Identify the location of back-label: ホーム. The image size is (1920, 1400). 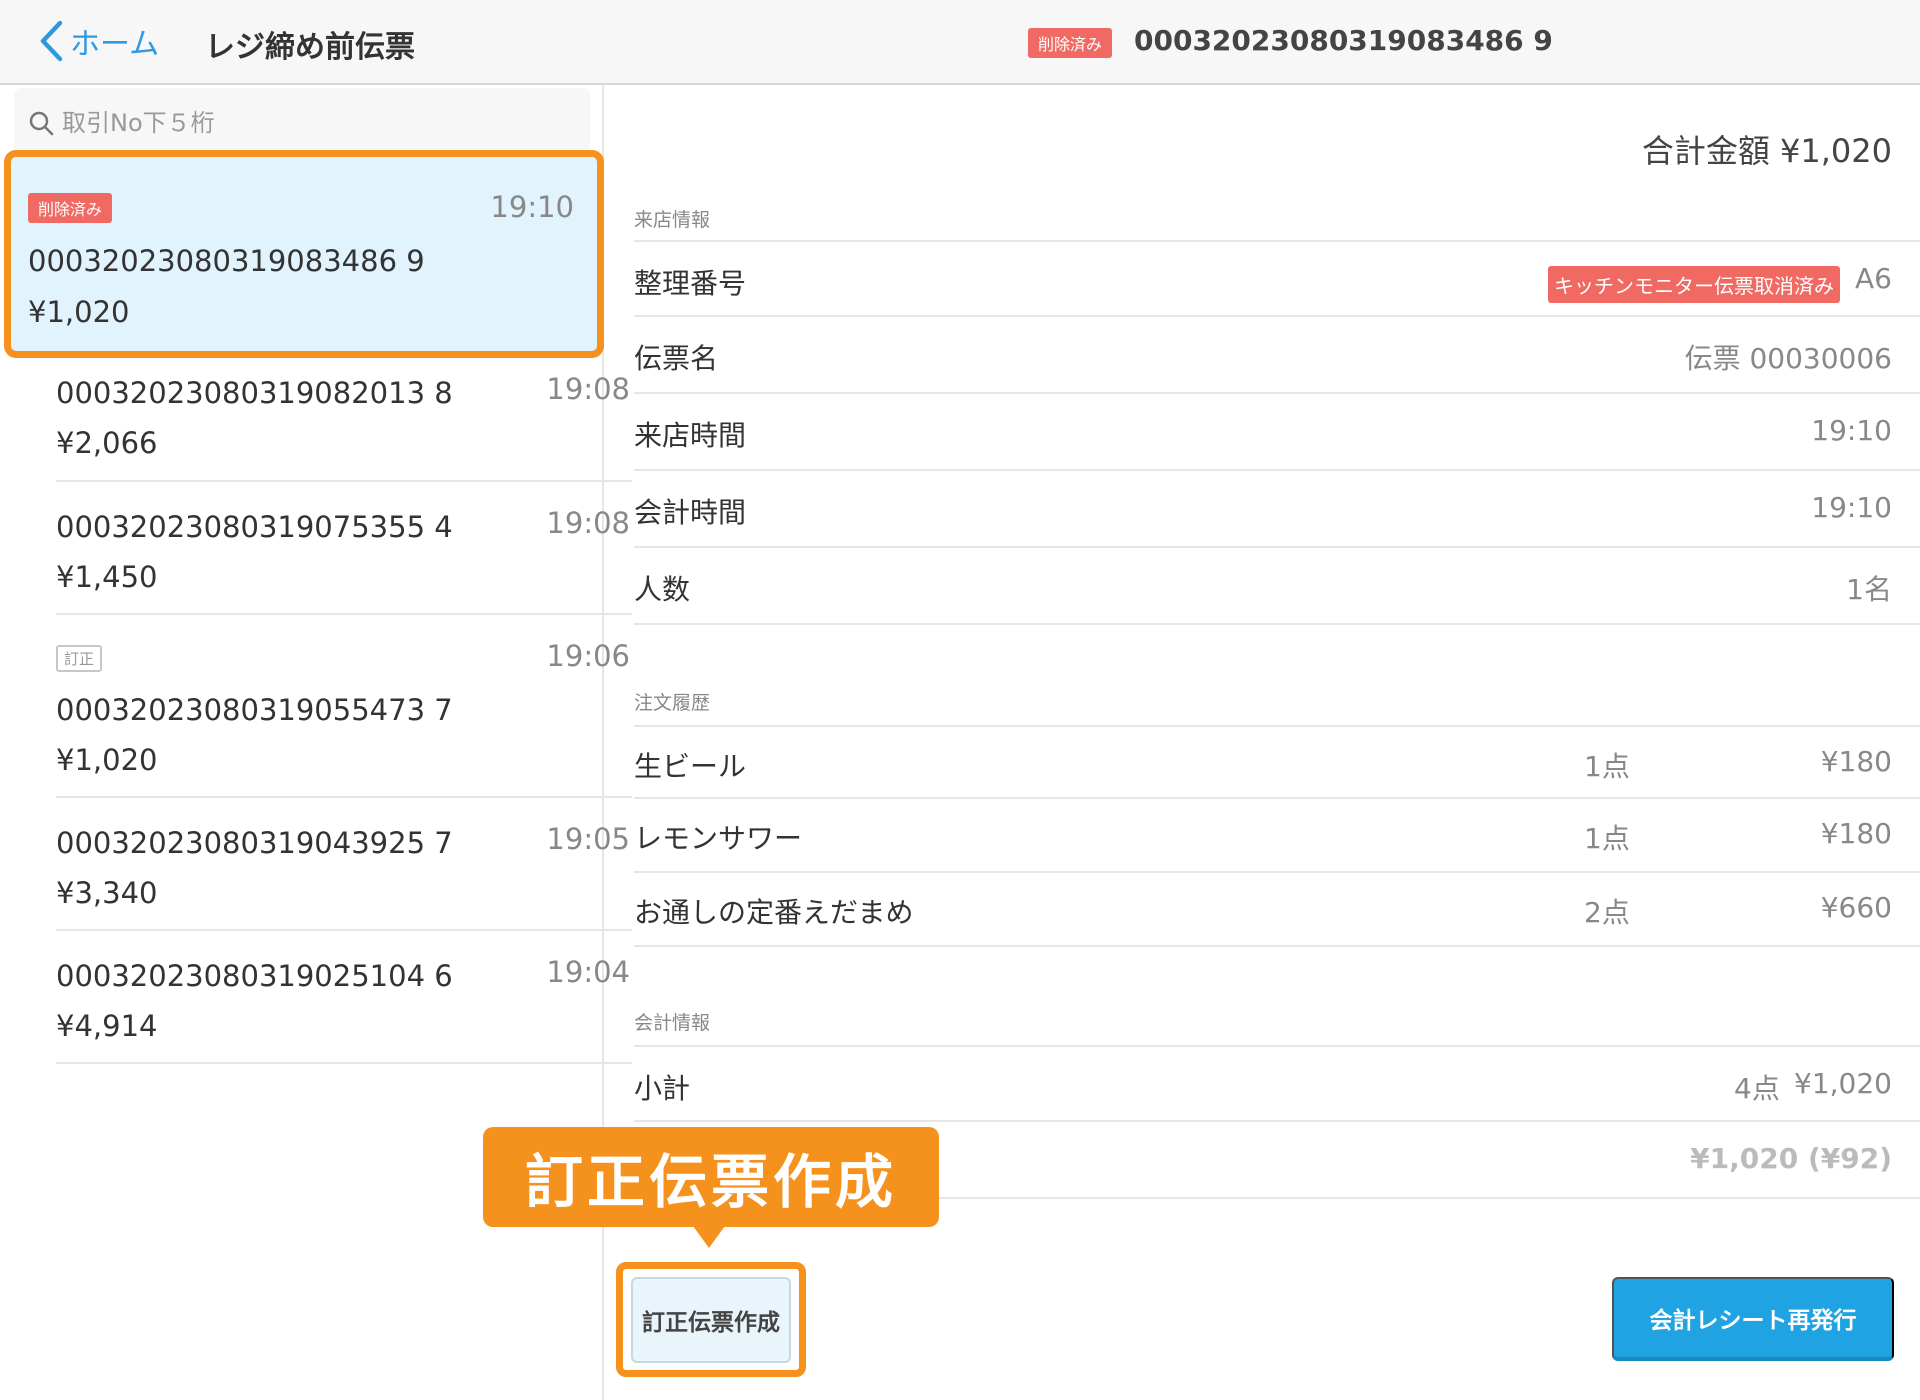
(115, 44).